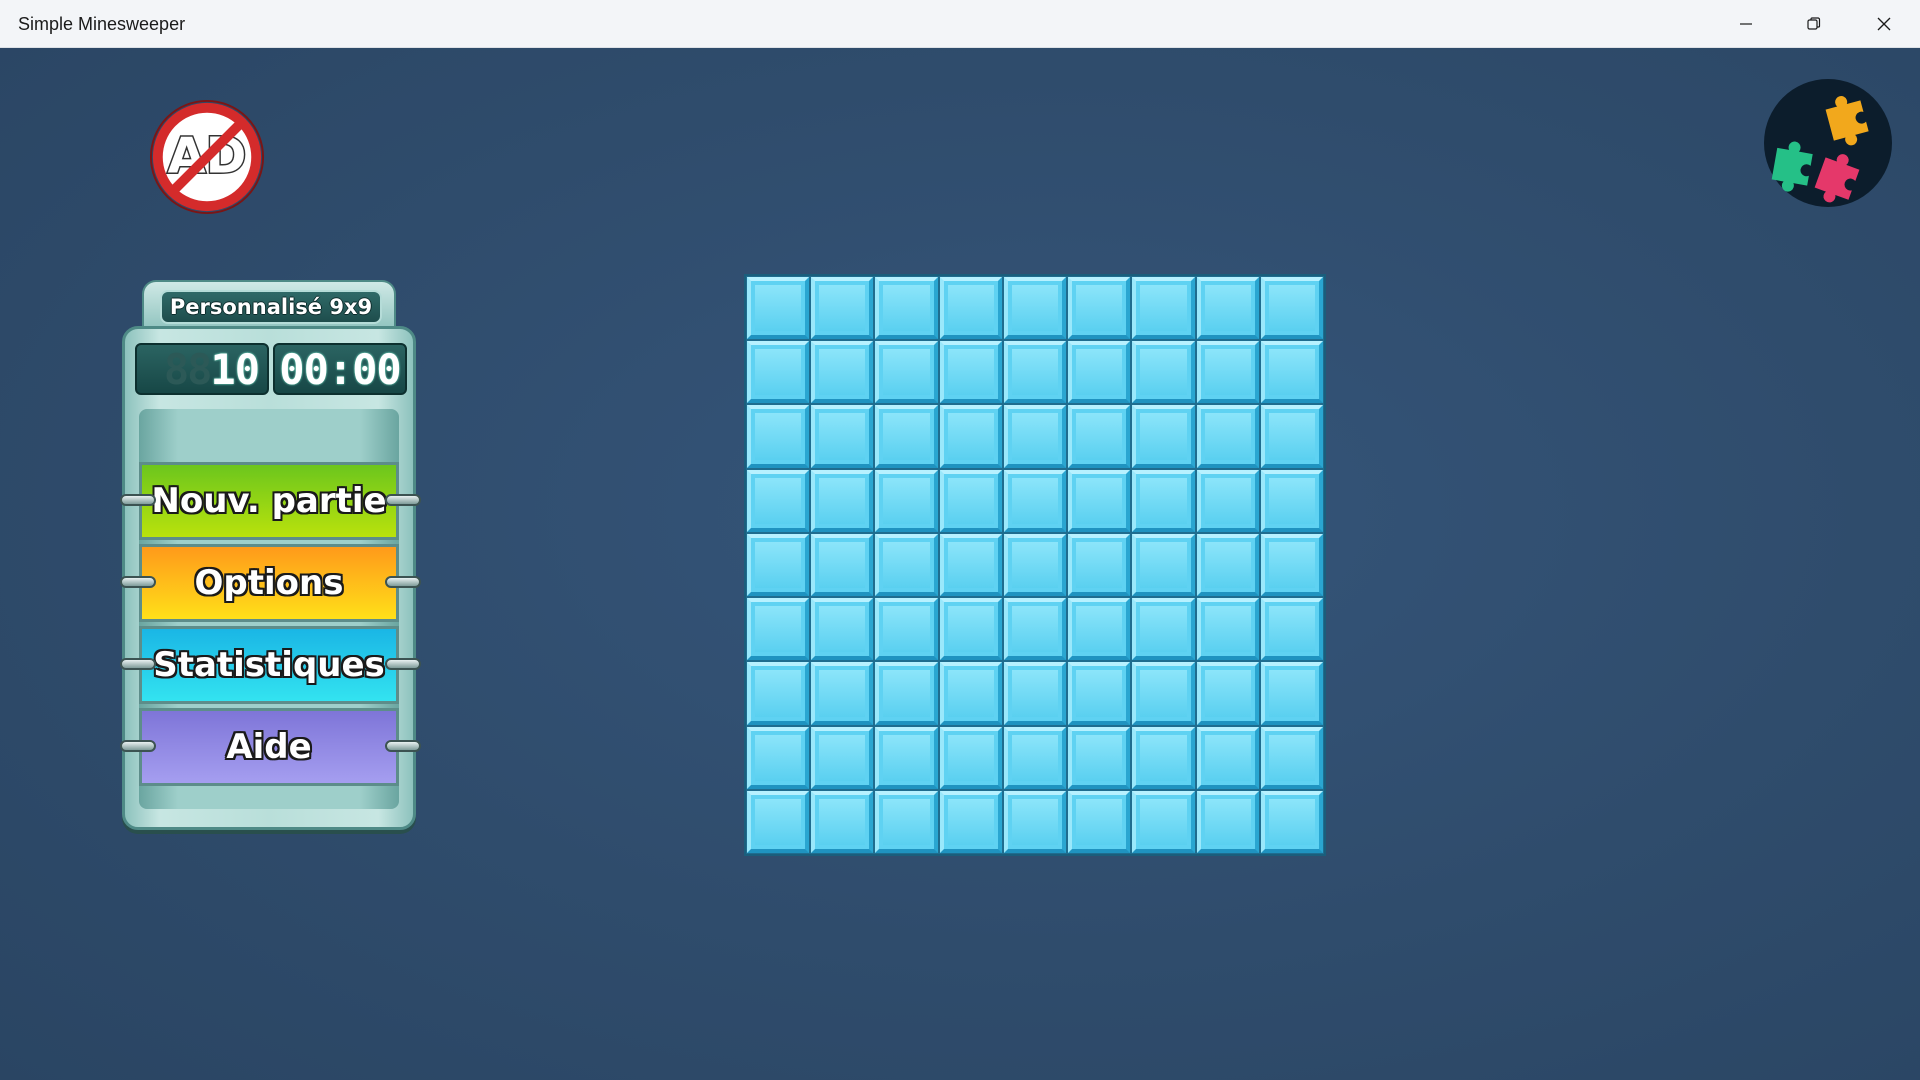 Image resolution: width=1920 pixels, height=1080 pixels. I want to click on more-games-button, so click(1828, 143).